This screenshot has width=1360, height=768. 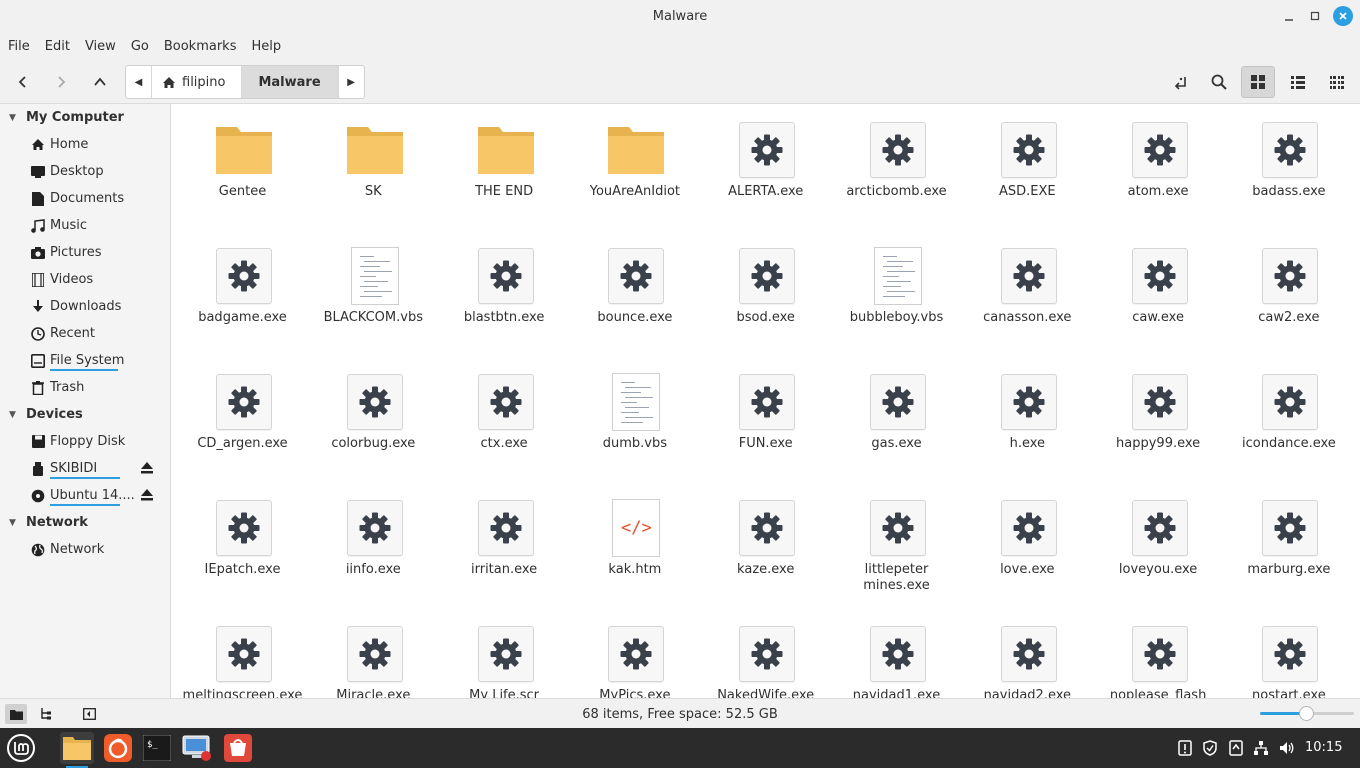 What do you see at coordinates (140, 46) in the screenshot?
I see `menu-go: Go` at bounding box center [140, 46].